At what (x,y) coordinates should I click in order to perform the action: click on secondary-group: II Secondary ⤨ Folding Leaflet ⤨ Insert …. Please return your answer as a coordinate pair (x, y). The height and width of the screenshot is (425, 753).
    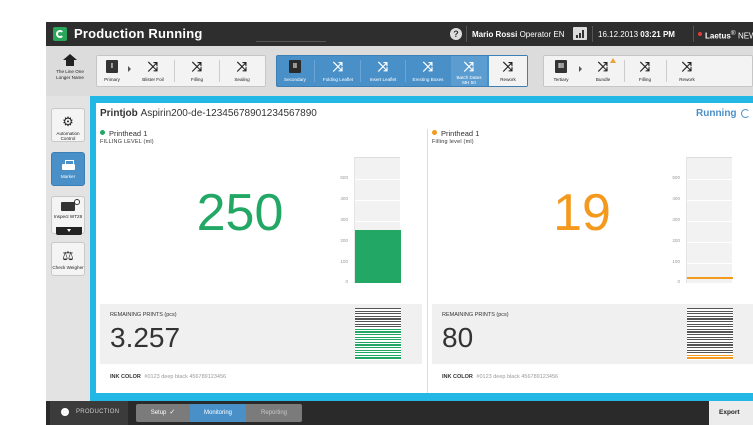
    Looking at the image, I should click on (402, 71).